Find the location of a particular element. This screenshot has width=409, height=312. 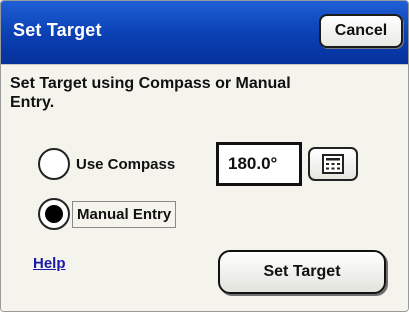

use-compass-option: Use Compass is located at coordinates (108, 164).